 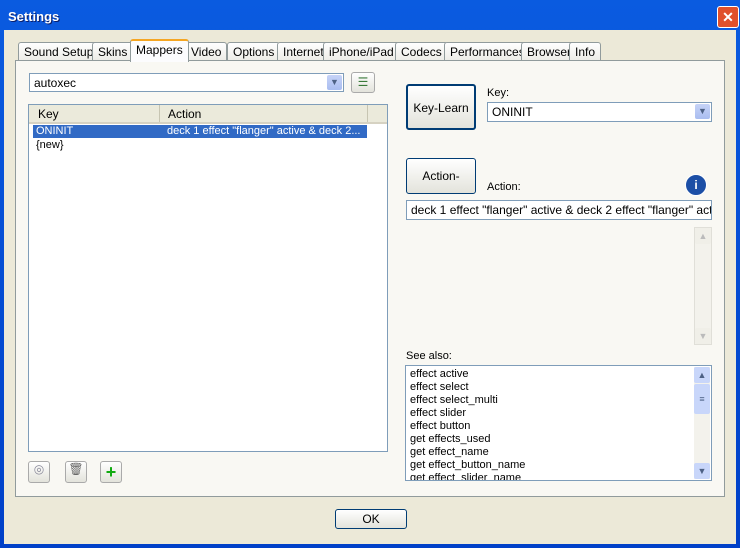 What do you see at coordinates (48, 114) in the screenshot?
I see `header-key: Key` at bounding box center [48, 114].